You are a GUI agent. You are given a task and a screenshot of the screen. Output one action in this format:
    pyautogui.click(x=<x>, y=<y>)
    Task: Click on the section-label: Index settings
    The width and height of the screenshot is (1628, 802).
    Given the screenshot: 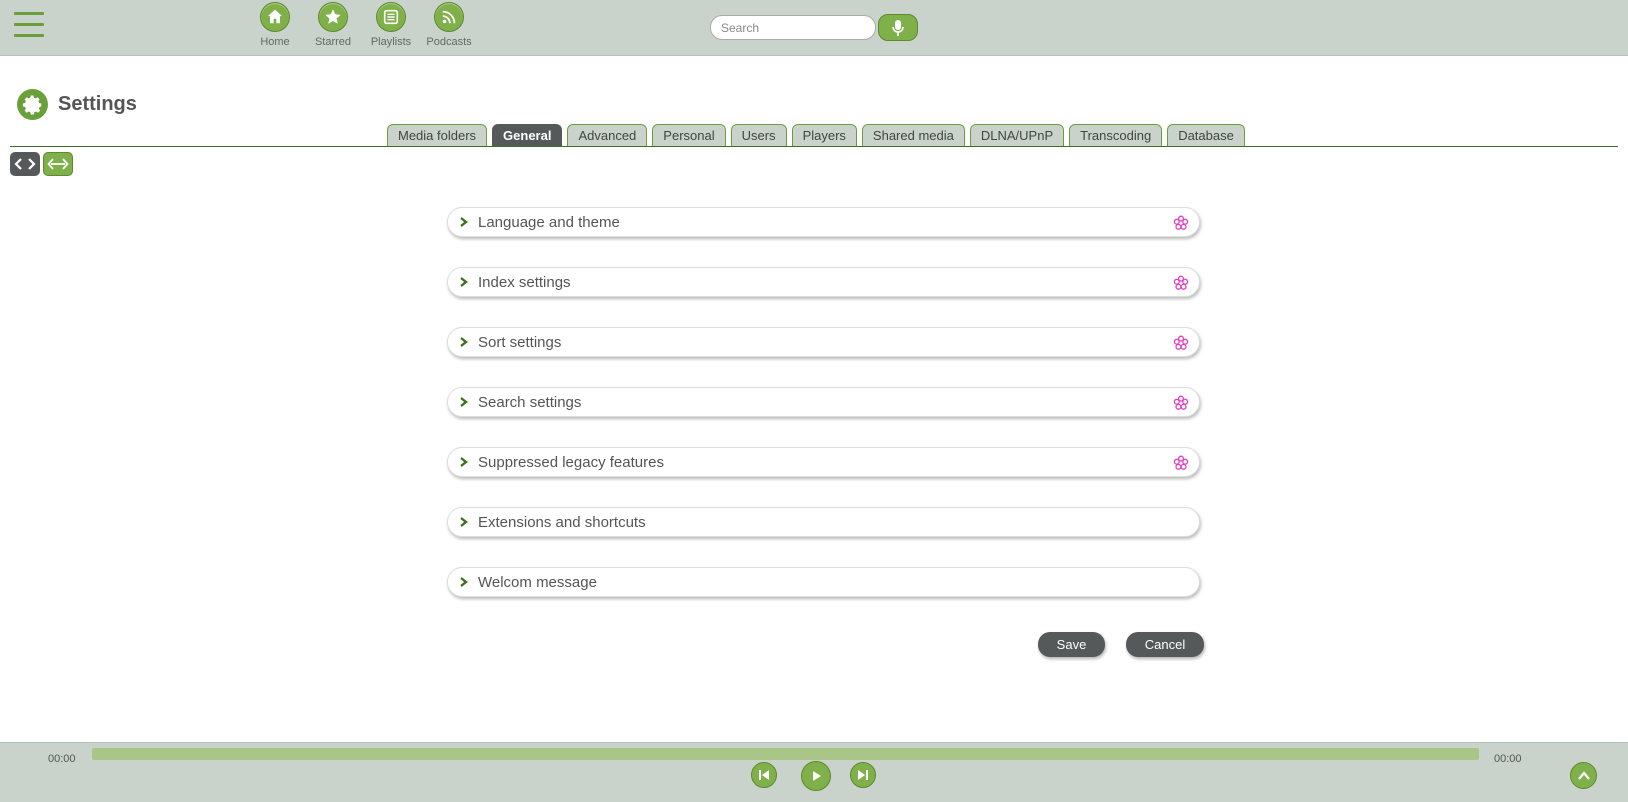 What is the action you would take?
    pyautogui.click(x=524, y=282)
    